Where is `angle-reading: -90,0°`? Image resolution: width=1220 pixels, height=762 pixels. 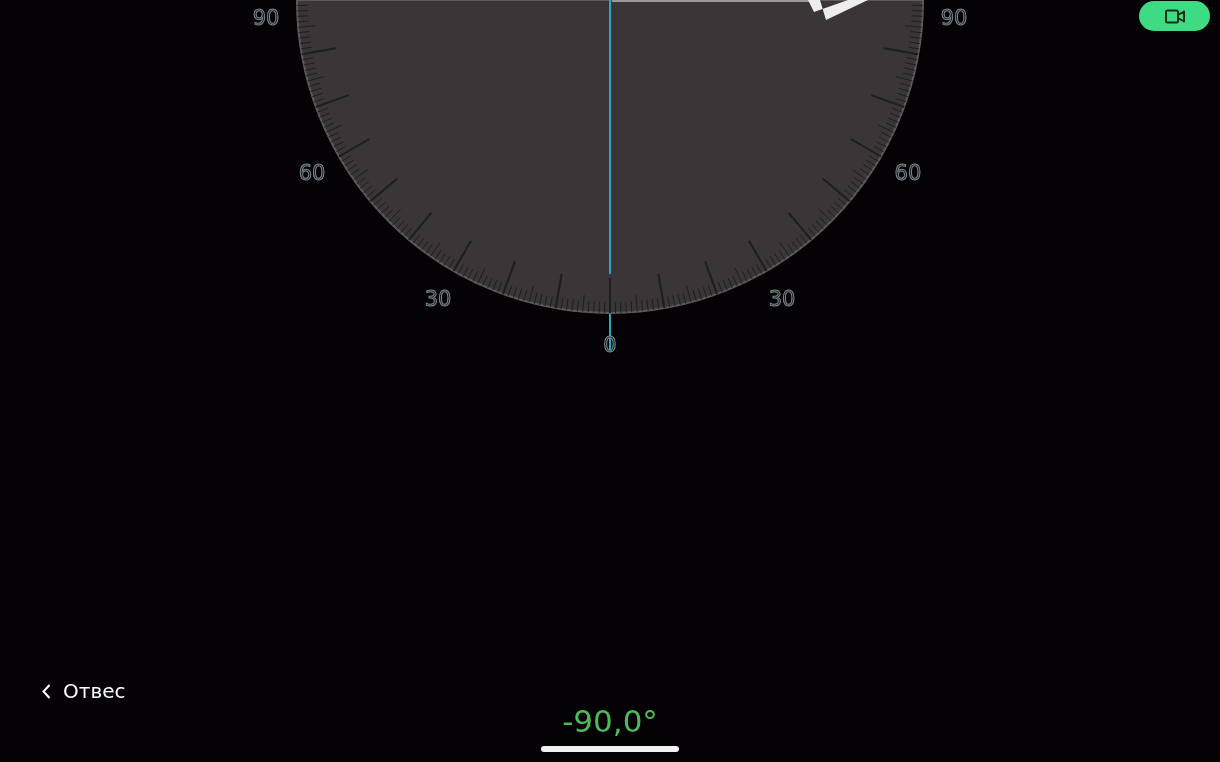 angle-reading: -90,0° is located at coordinates (610, 720).